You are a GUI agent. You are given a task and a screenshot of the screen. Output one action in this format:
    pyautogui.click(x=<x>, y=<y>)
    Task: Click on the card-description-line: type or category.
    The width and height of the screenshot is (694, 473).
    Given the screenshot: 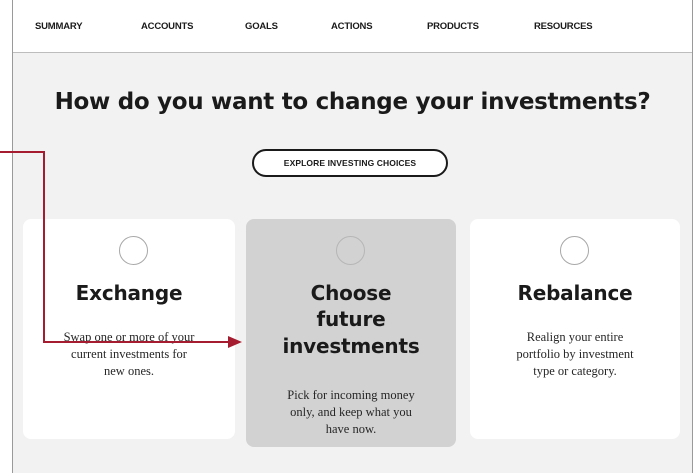 What is the action you would take?
    pyautogui.click(x=575, y=371)
    